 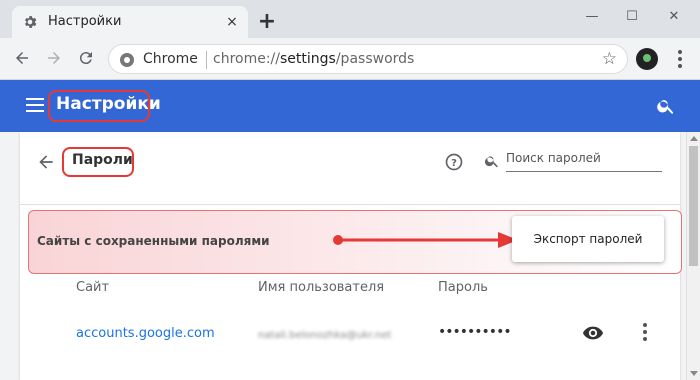 I want to click on section-highlight-annotation, so click(x=98, y=162).